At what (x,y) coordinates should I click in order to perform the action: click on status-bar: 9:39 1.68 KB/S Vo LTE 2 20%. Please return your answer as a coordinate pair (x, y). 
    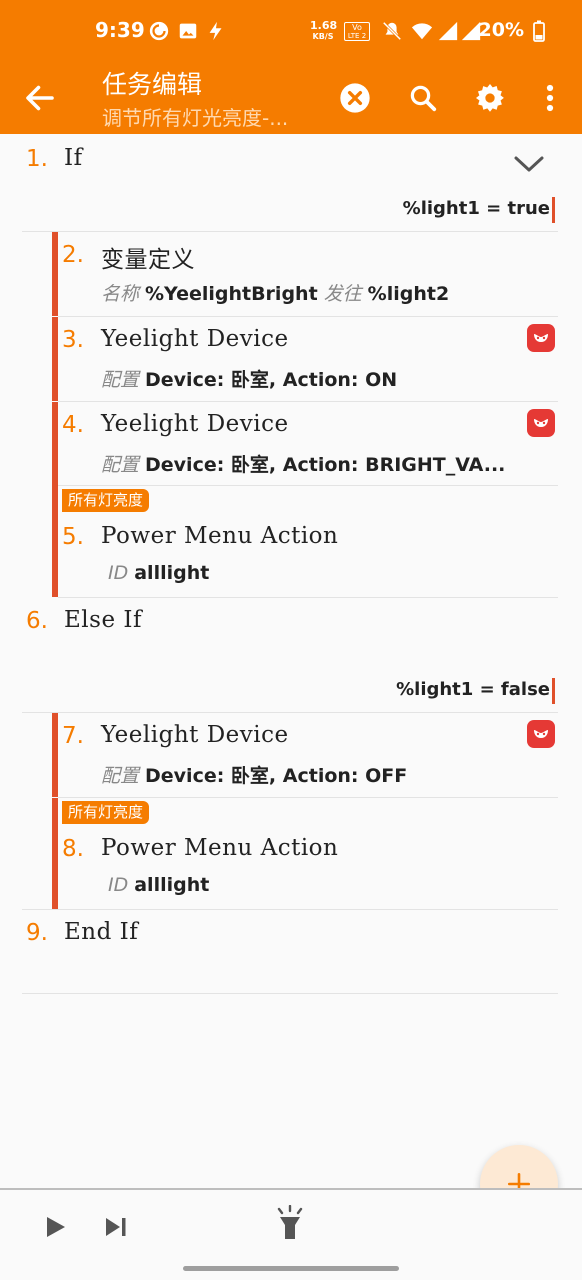
    Looking at the image, I should click on (291, 31).